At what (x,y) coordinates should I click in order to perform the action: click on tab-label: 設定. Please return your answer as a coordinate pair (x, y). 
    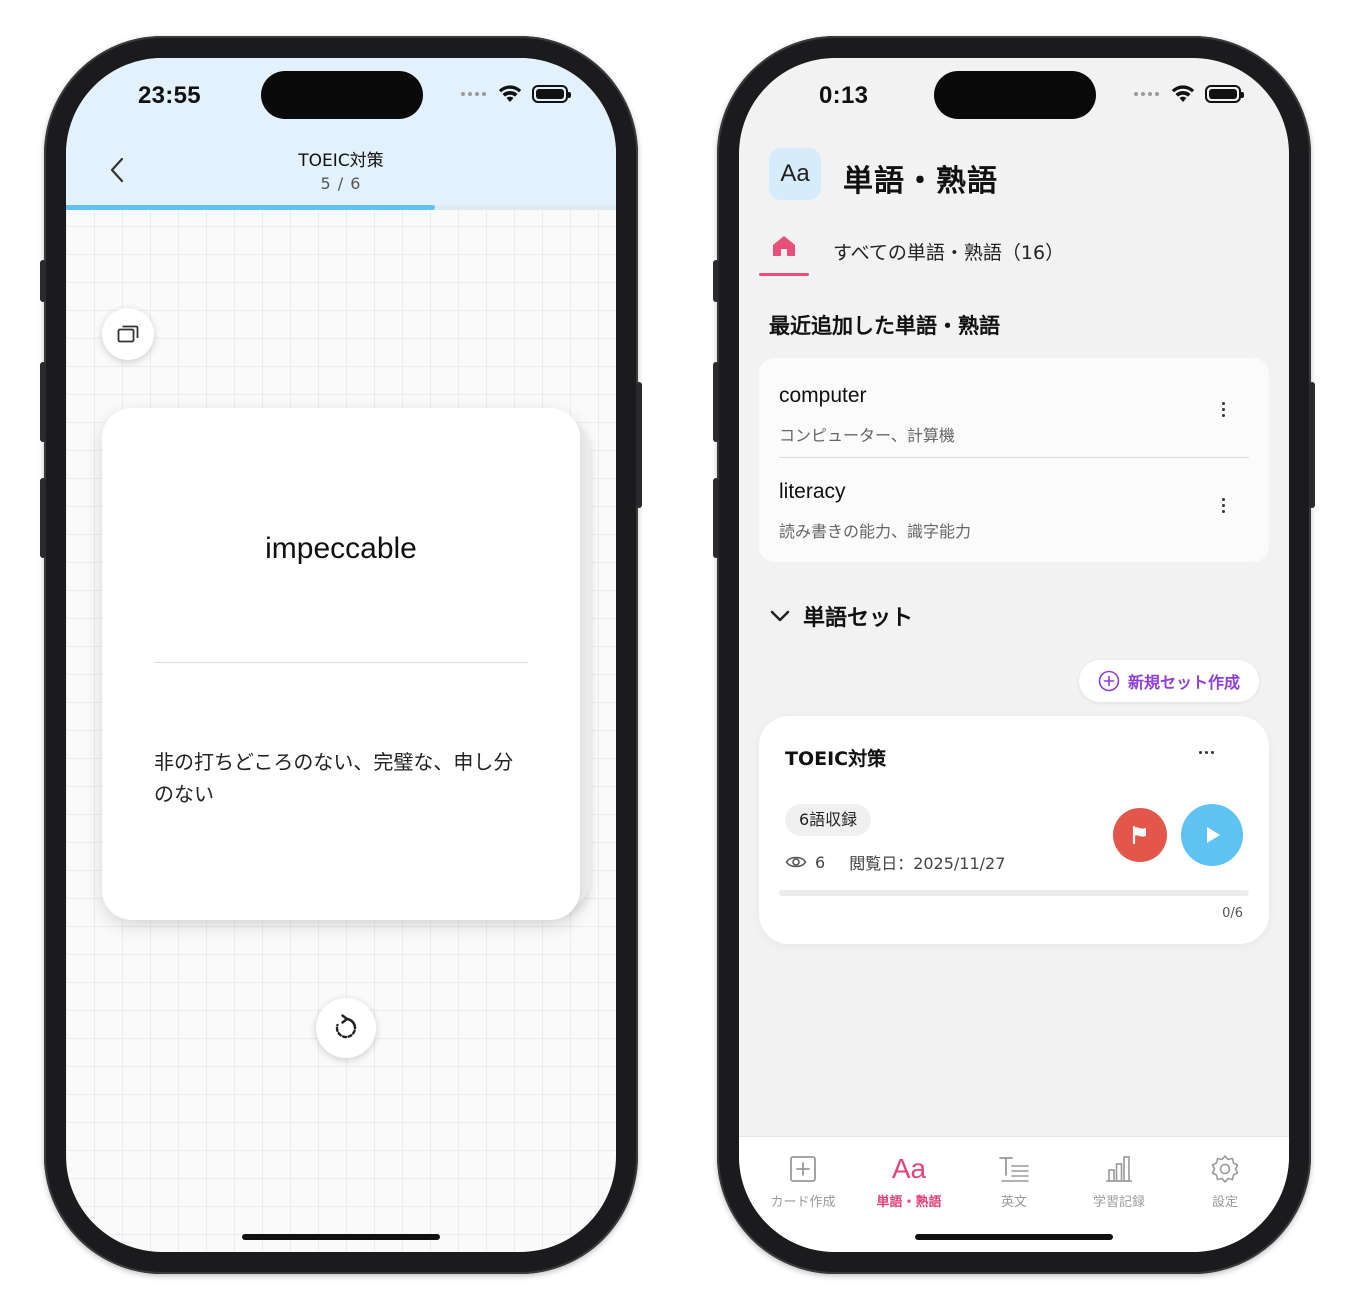
    Looking at the image, I should click on (1224, 1202).